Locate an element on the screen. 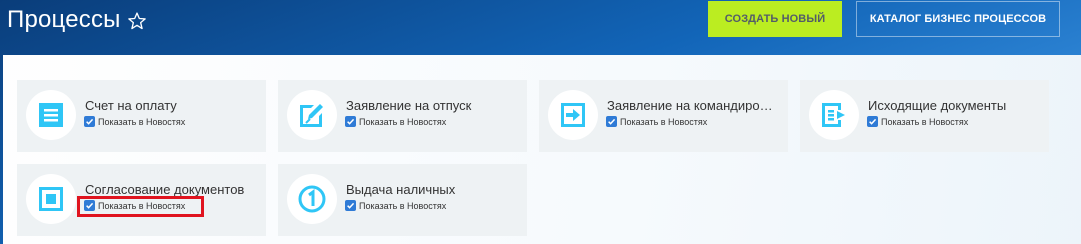 Image resolution: width=1081 pixels, height=244 pixels. card-title: Исходящие документы is located at coordinates (957, 105).